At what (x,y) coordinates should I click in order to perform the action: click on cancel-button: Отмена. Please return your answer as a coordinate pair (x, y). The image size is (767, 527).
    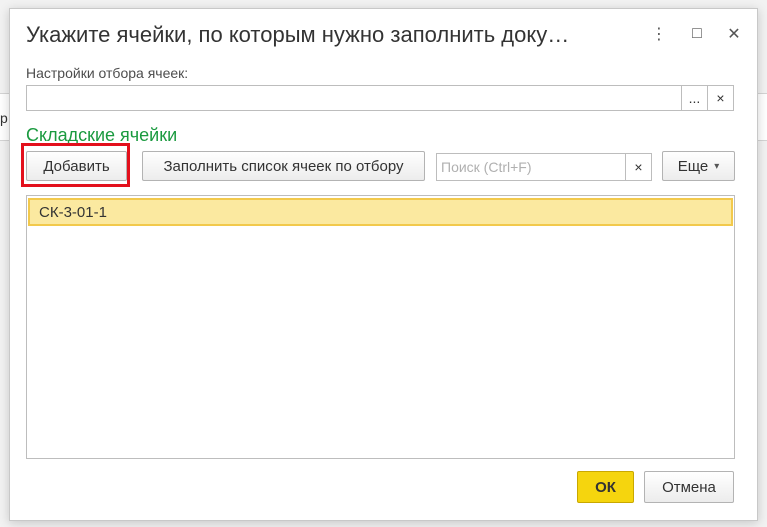
    Looking at the image, I should click on (689, 487).